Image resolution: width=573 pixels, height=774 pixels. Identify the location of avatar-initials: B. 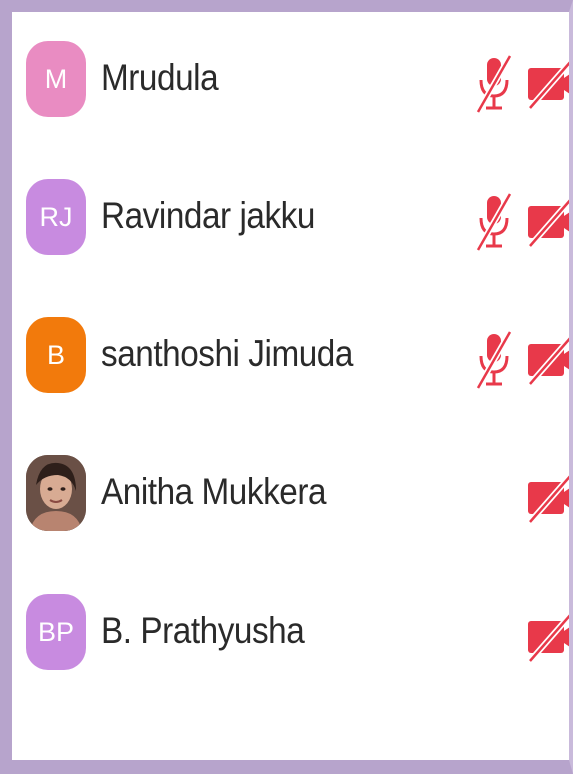
(55, 354).